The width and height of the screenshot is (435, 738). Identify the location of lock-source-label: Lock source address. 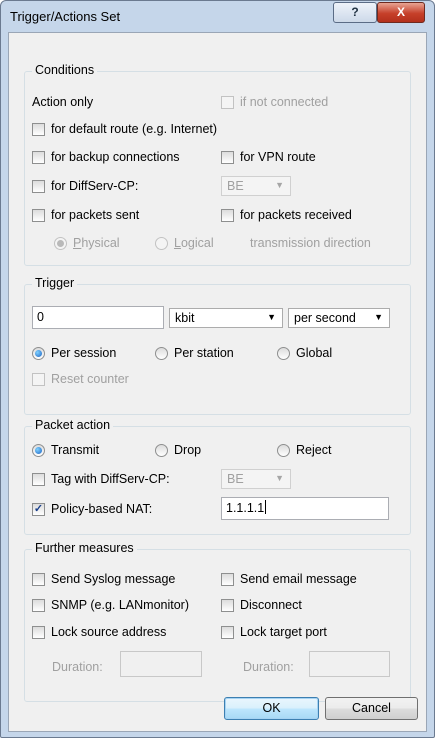
(109, 632).